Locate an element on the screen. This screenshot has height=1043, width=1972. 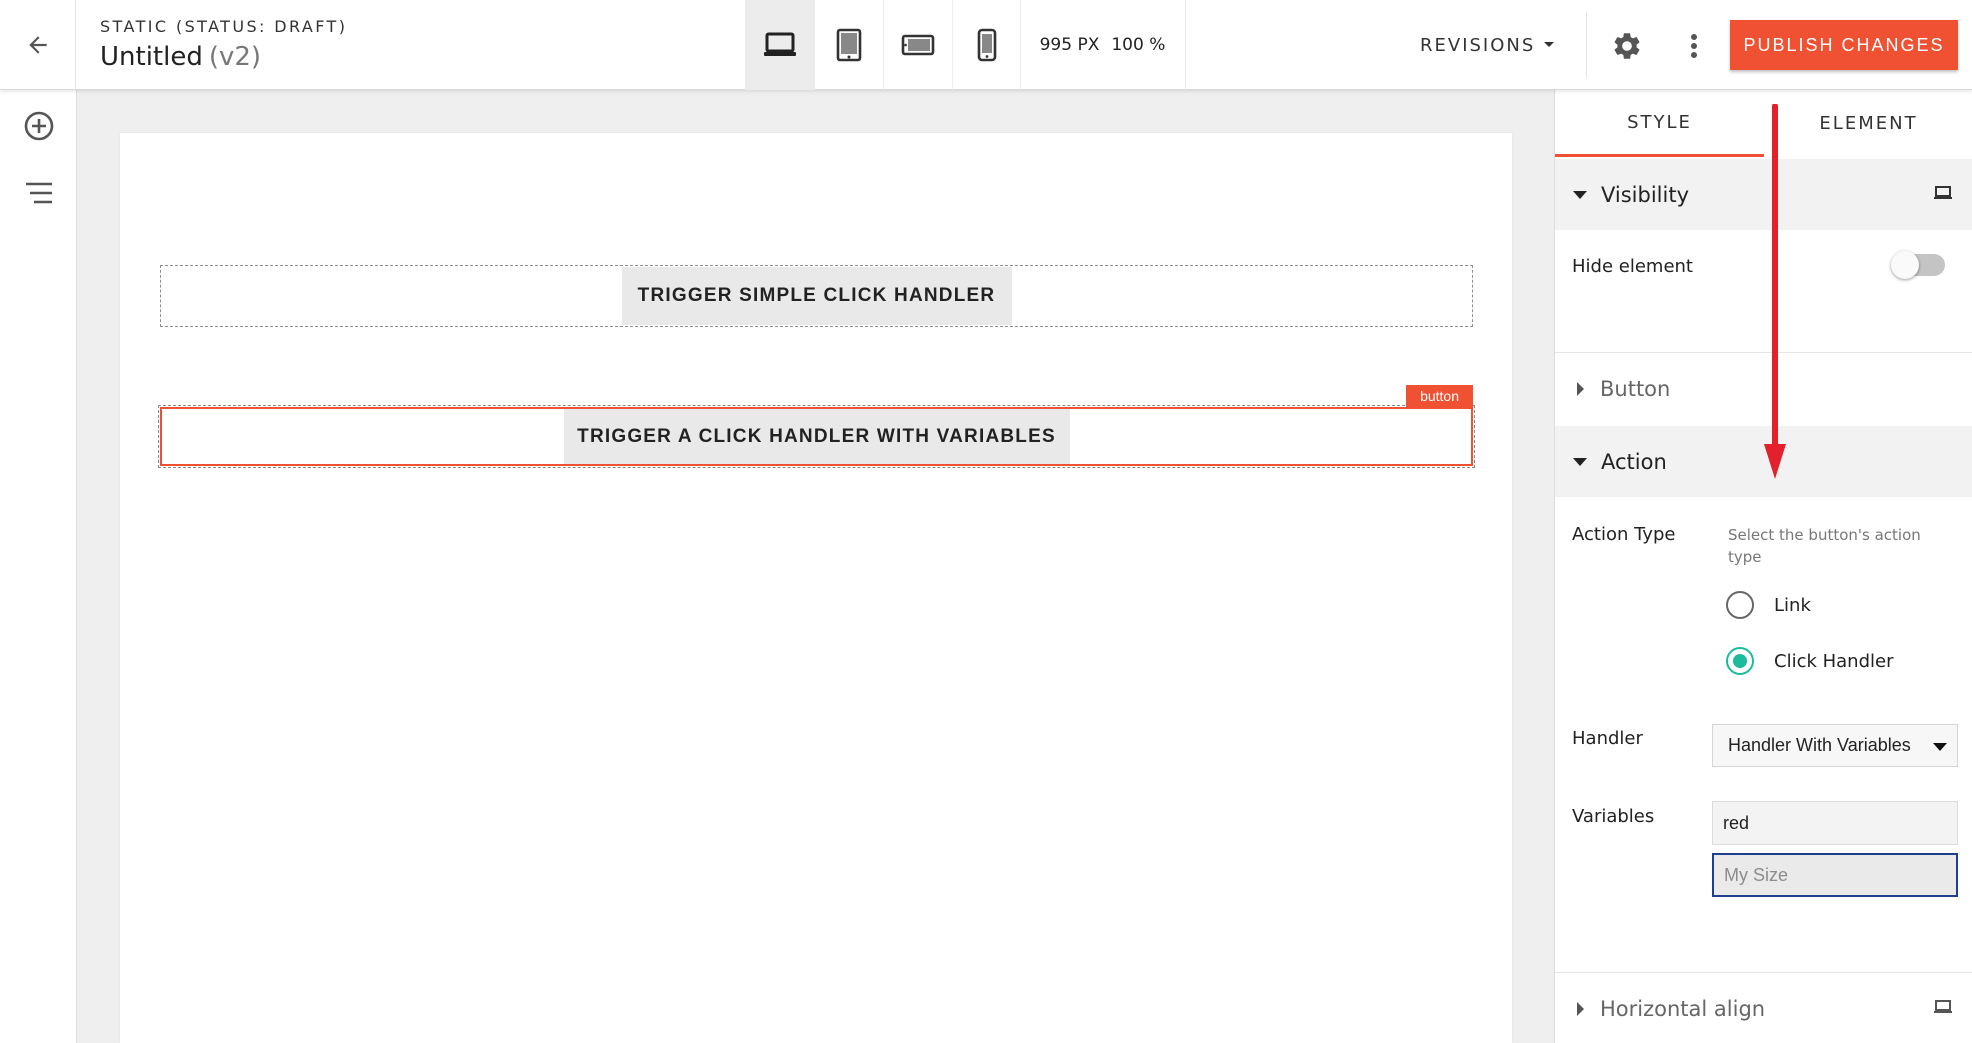
section-action-title: Action is located at coordinates (1634, 461).